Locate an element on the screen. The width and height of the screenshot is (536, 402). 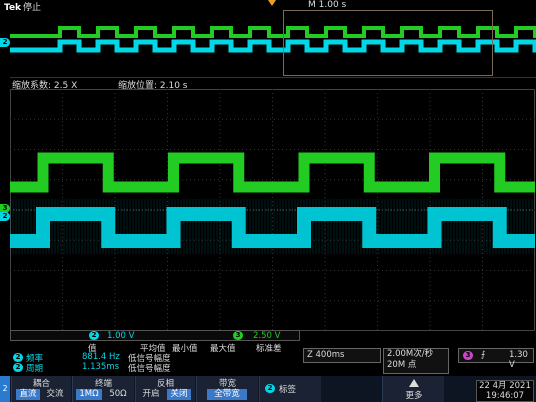
coupling-menu: 耦合 直流 交流 is located at coordinates (41, 389).